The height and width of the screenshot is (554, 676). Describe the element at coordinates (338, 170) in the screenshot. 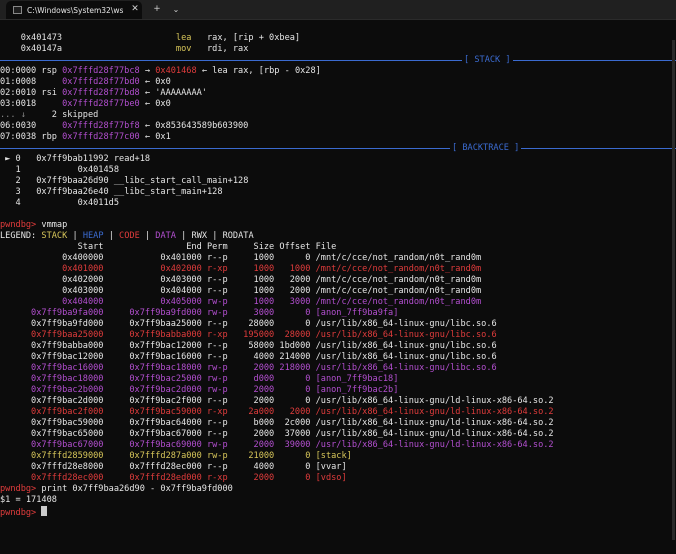

I see `backtrace-frame: 1 0x401458` at that location.